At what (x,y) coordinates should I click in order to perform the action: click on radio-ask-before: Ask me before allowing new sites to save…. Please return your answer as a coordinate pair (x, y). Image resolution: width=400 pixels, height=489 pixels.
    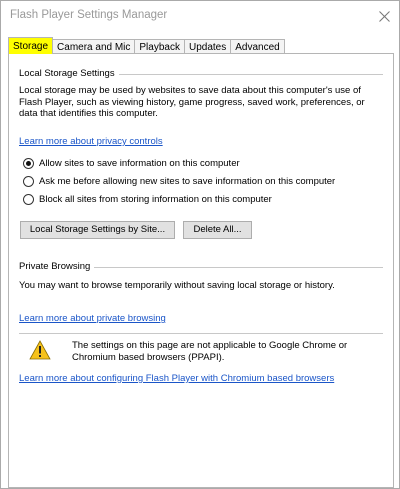
    Looking at the image, I should click on (179, 181).